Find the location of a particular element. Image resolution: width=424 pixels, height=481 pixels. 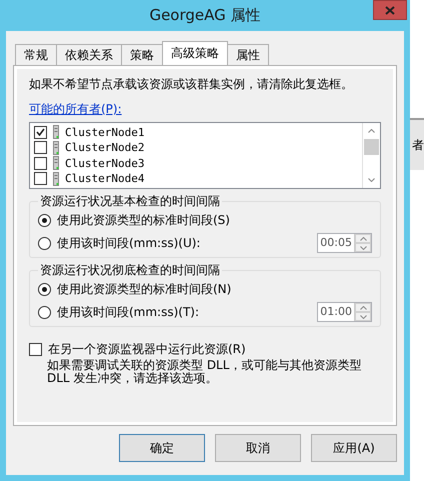

option-label: 在另一个资源监视器中运行此资源(R) is located at coordinates (147, 349).